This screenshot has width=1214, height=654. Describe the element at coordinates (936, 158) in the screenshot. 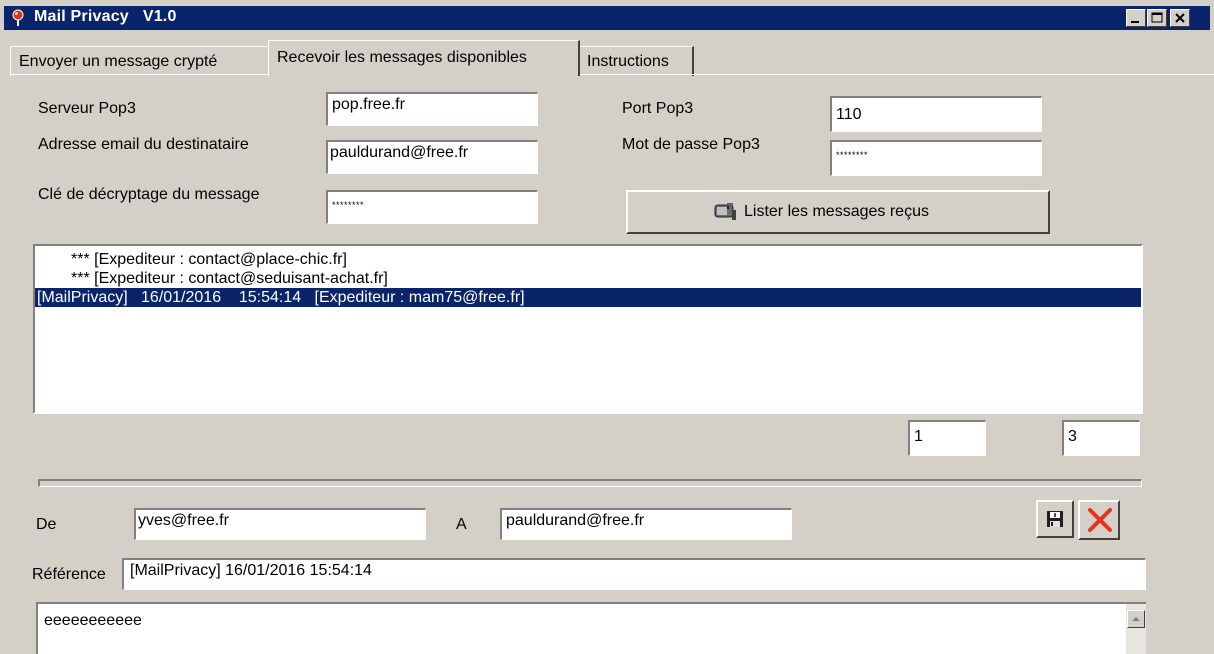

I see `password-input: ********` at that location.